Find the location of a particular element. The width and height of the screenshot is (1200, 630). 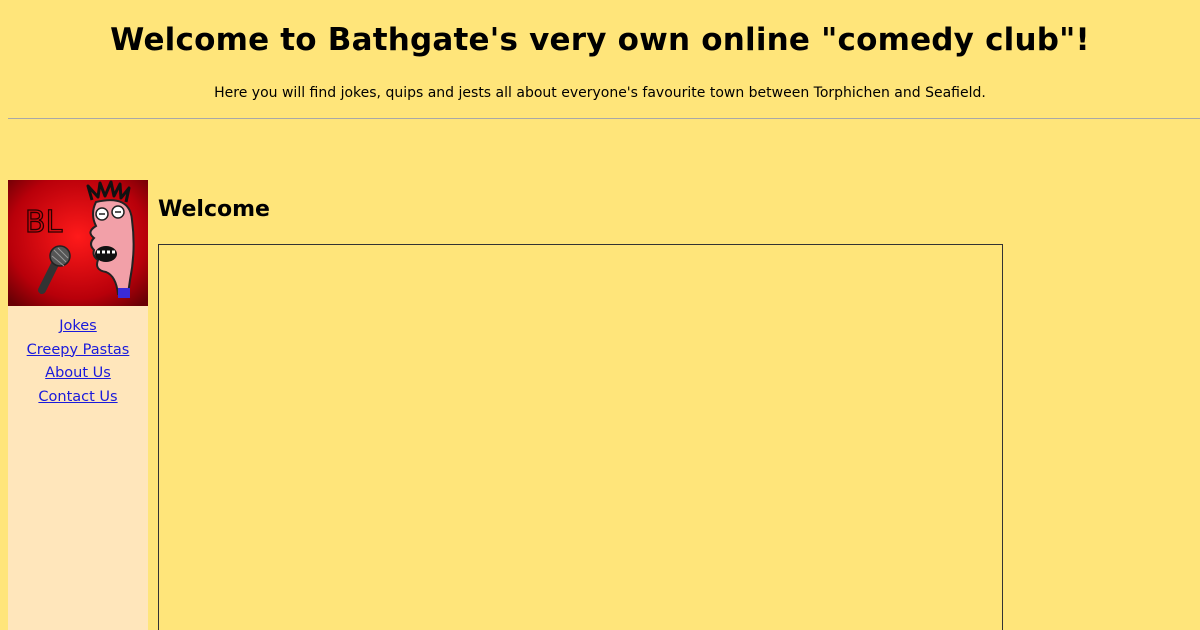

header-divider is located at coordinates (604, 118).